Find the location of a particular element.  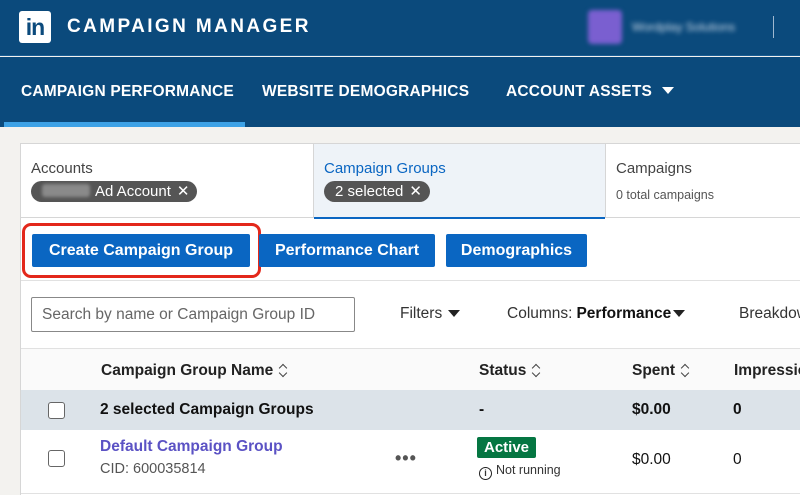

column-header-spent-label: Spent is located at coordinates (654, 370).